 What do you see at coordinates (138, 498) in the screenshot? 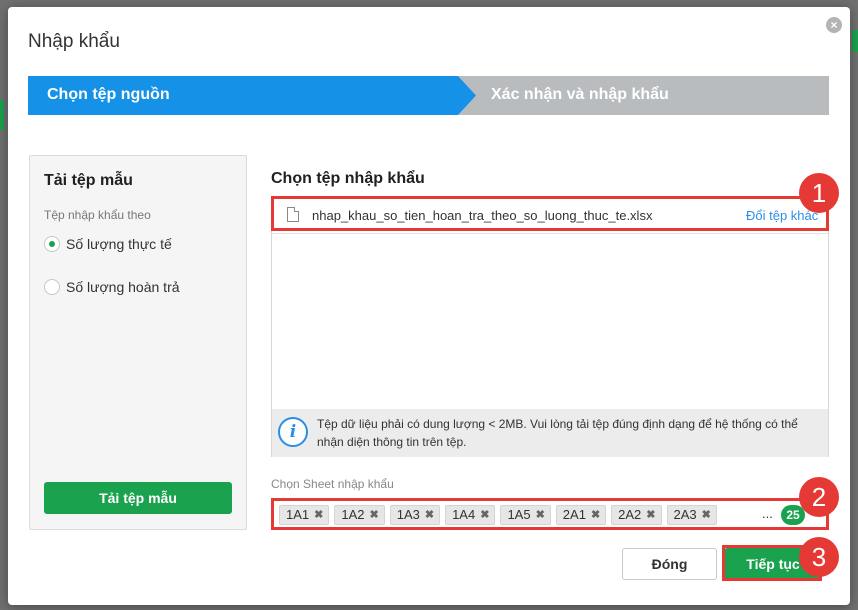
I see `download-template-button: Tải tệp mẫu` at bounding box center [138, 498].